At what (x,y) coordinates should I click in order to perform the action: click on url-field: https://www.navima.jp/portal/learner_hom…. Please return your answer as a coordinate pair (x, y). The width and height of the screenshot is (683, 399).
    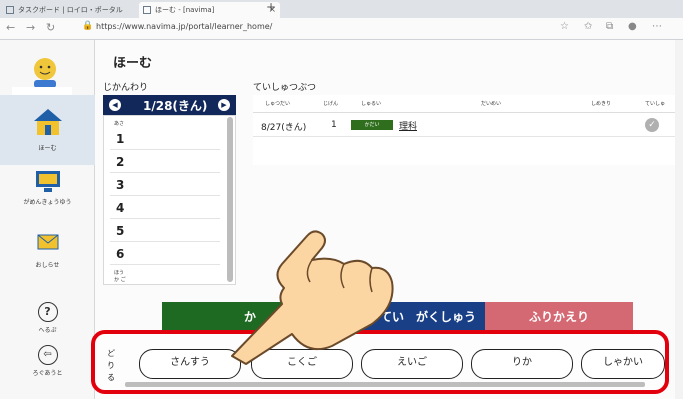
    Looking at the image, I should click on (184, 26).